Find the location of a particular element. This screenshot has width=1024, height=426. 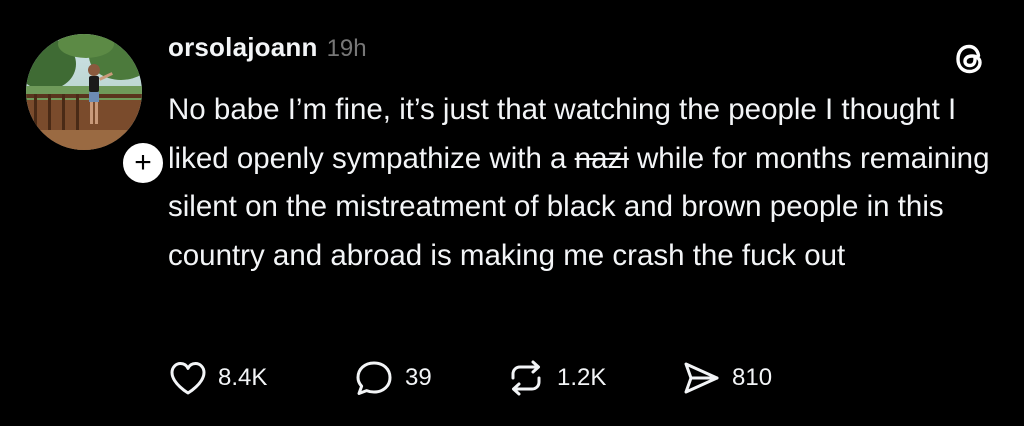

action-bar: 8.4K 39 1.2K 810 is located at coordinates (484, 378).